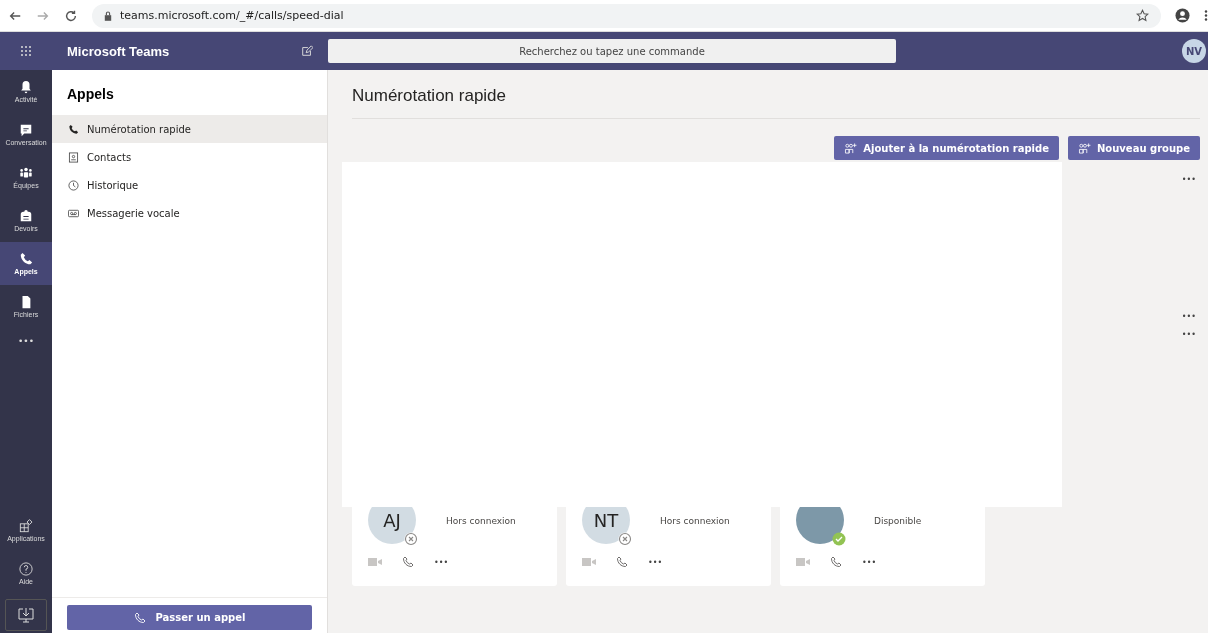  Describe the element at coordinates (946, 148) in the screenshot. I see `add-button: Ajouter à la numérotation rapide` at that location.